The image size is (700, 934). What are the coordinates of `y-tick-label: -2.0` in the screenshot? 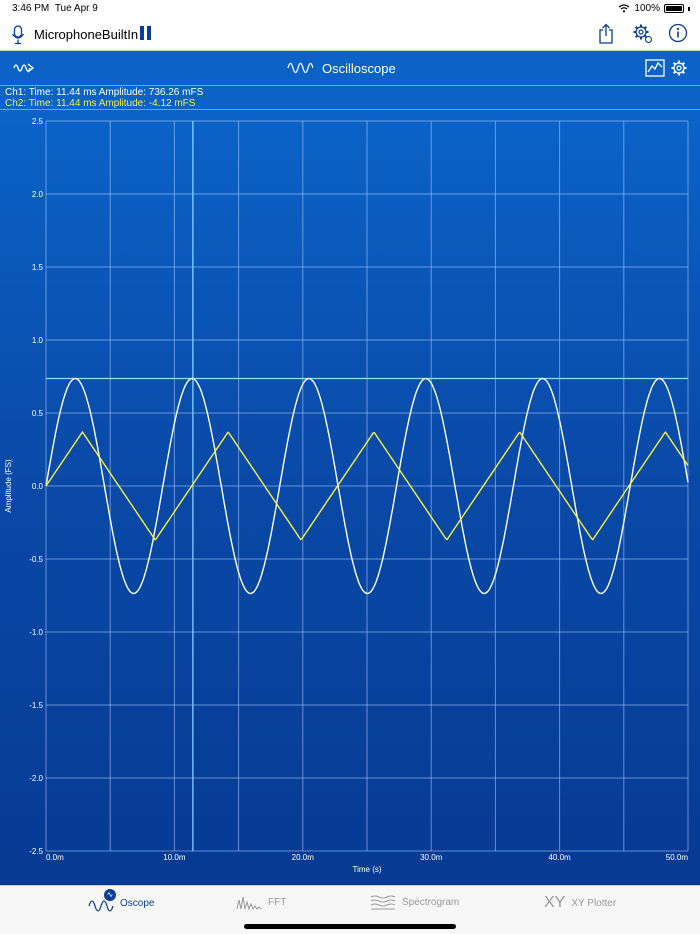 It's located at (36, 778).